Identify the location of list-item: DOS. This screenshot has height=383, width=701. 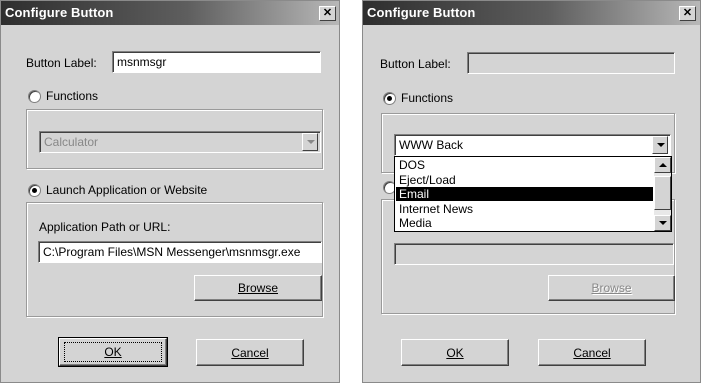
(524, 165).